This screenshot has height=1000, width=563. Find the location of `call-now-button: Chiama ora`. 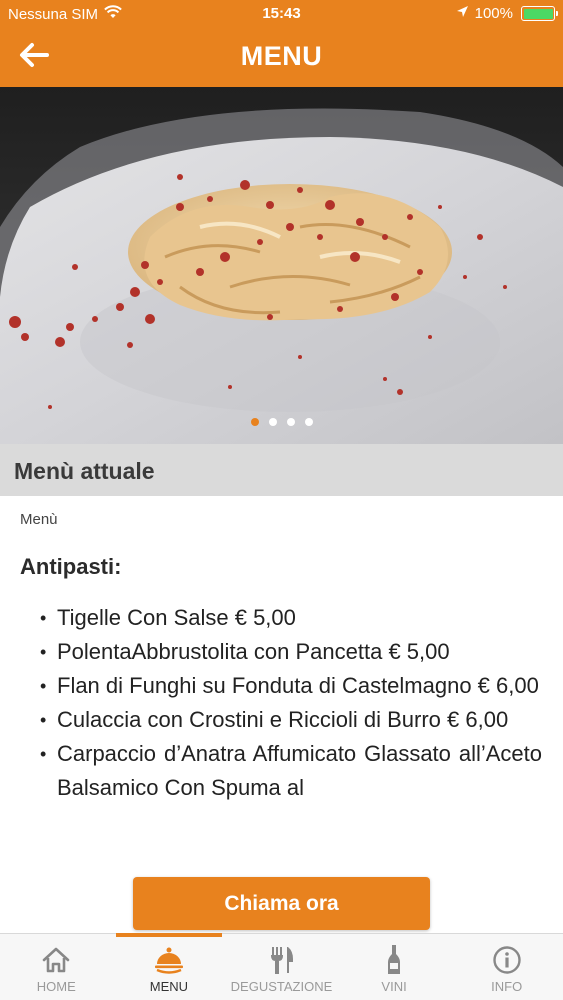

call-now-button: Chiama ora is located at coordinates (281, 903).